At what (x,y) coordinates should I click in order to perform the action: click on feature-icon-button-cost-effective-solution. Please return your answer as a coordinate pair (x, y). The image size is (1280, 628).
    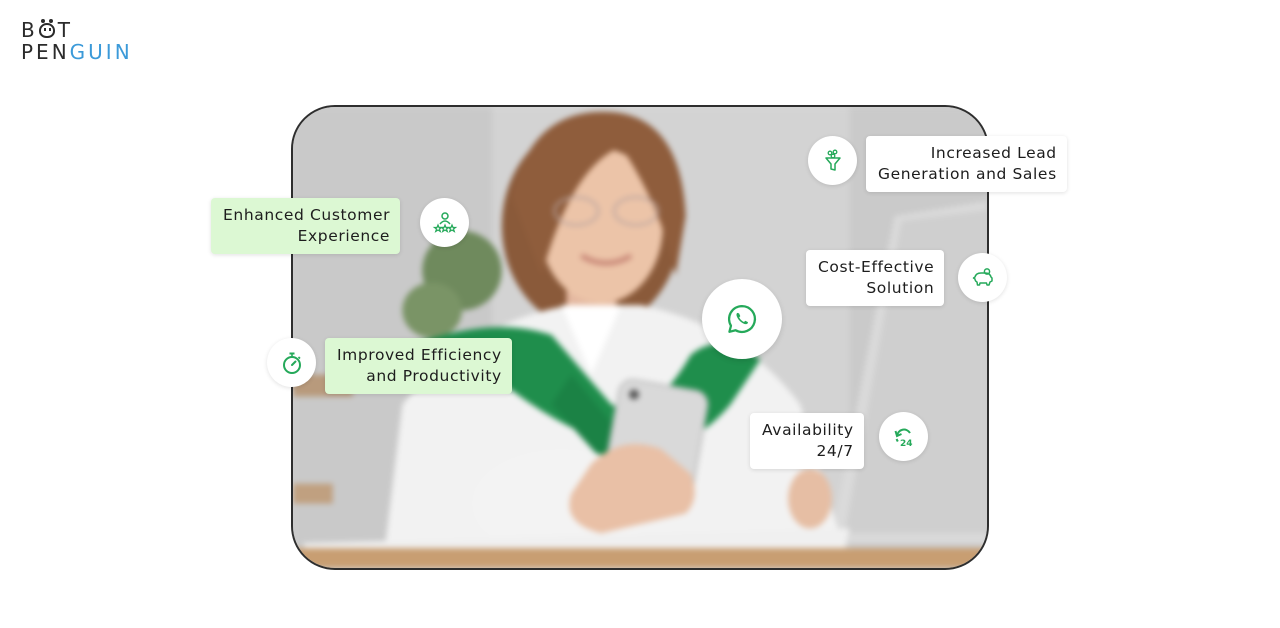
    Looking at the image, I should click on (982, 277).